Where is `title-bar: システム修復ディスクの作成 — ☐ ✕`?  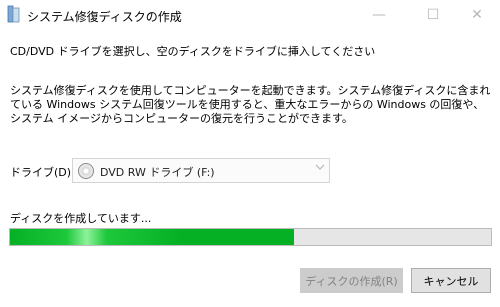 title-bar: システム修復ディスクの作成 — ☐ ✕ is located at coordinates (250, 15).